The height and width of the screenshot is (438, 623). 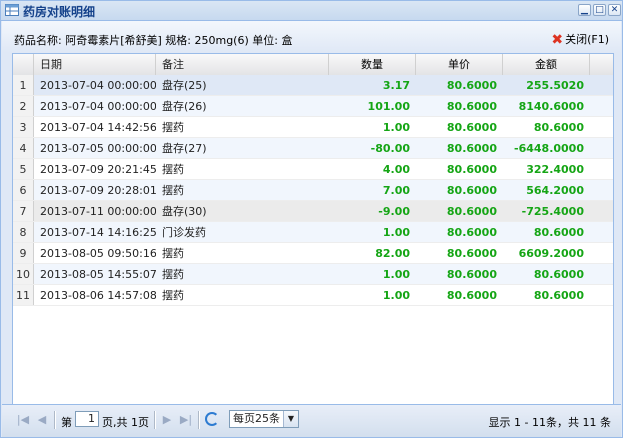 I want to click on page-number-input: 1, so click(x=87, y=419).